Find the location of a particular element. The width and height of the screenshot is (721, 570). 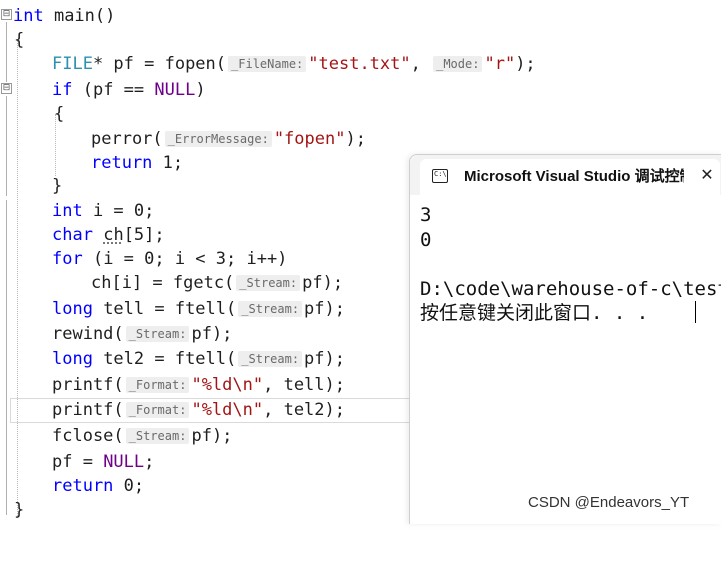

code-line: long tel2 = ftell(_Stream: pf); is located at coordinates (172, 359).